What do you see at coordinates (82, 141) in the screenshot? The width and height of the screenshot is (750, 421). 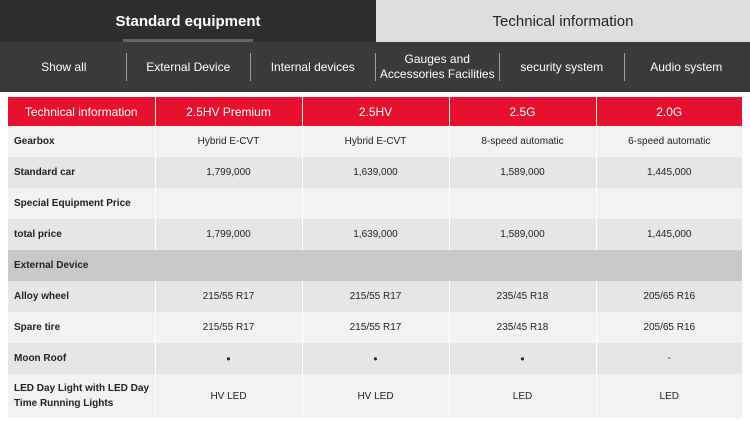 I see `row-label: Gearbox` at bounding box center [82, 141].